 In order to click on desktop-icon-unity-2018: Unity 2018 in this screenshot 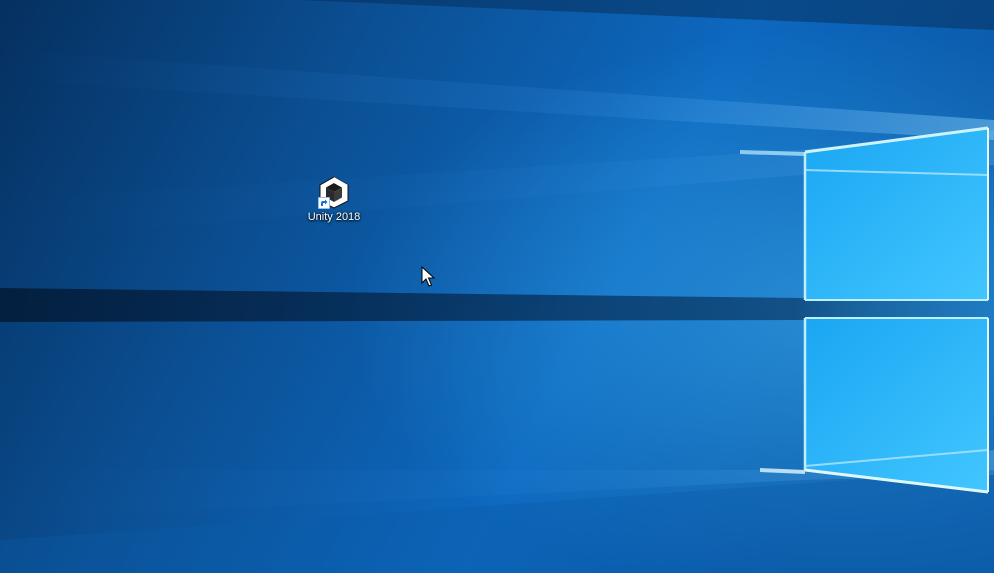, I will do `click(334, 198)`.